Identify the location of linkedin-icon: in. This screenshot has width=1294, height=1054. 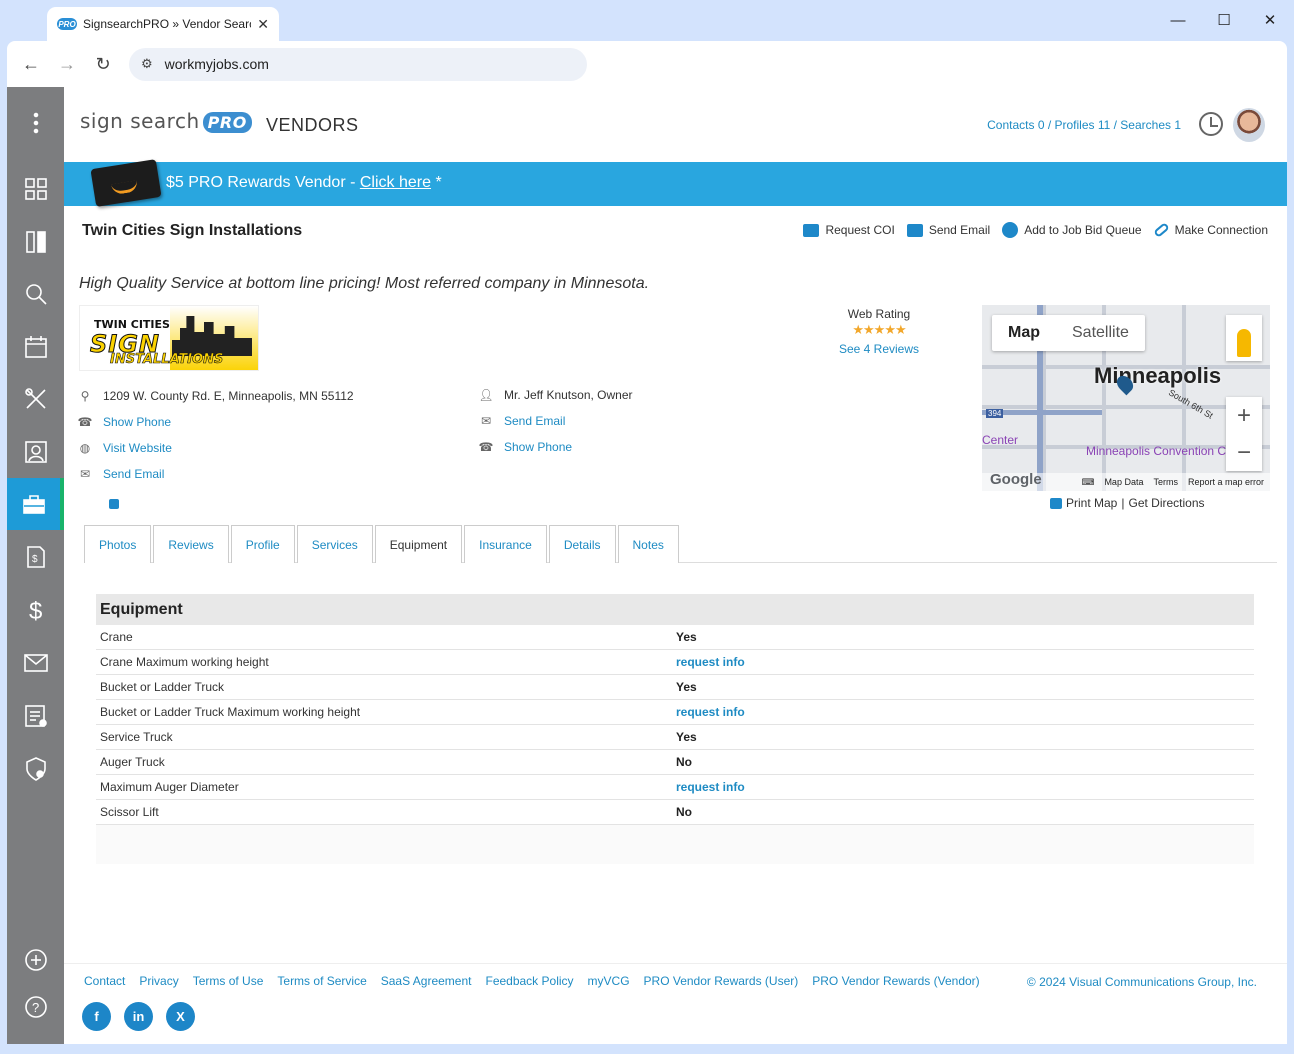
(138, 1016).